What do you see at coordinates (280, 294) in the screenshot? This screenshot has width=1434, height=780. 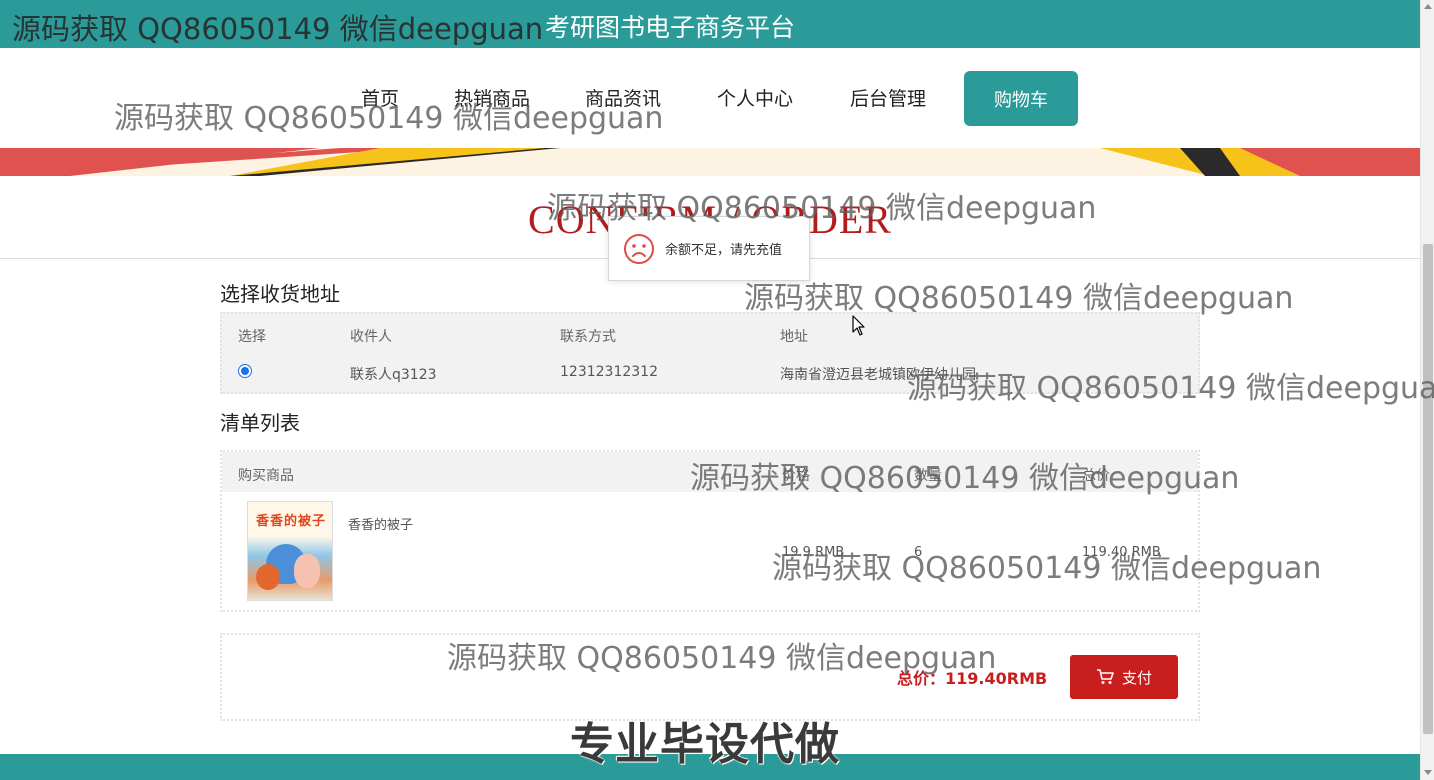 I see `address-section-title: 选择收货地址` at bounding box center [280, 294].